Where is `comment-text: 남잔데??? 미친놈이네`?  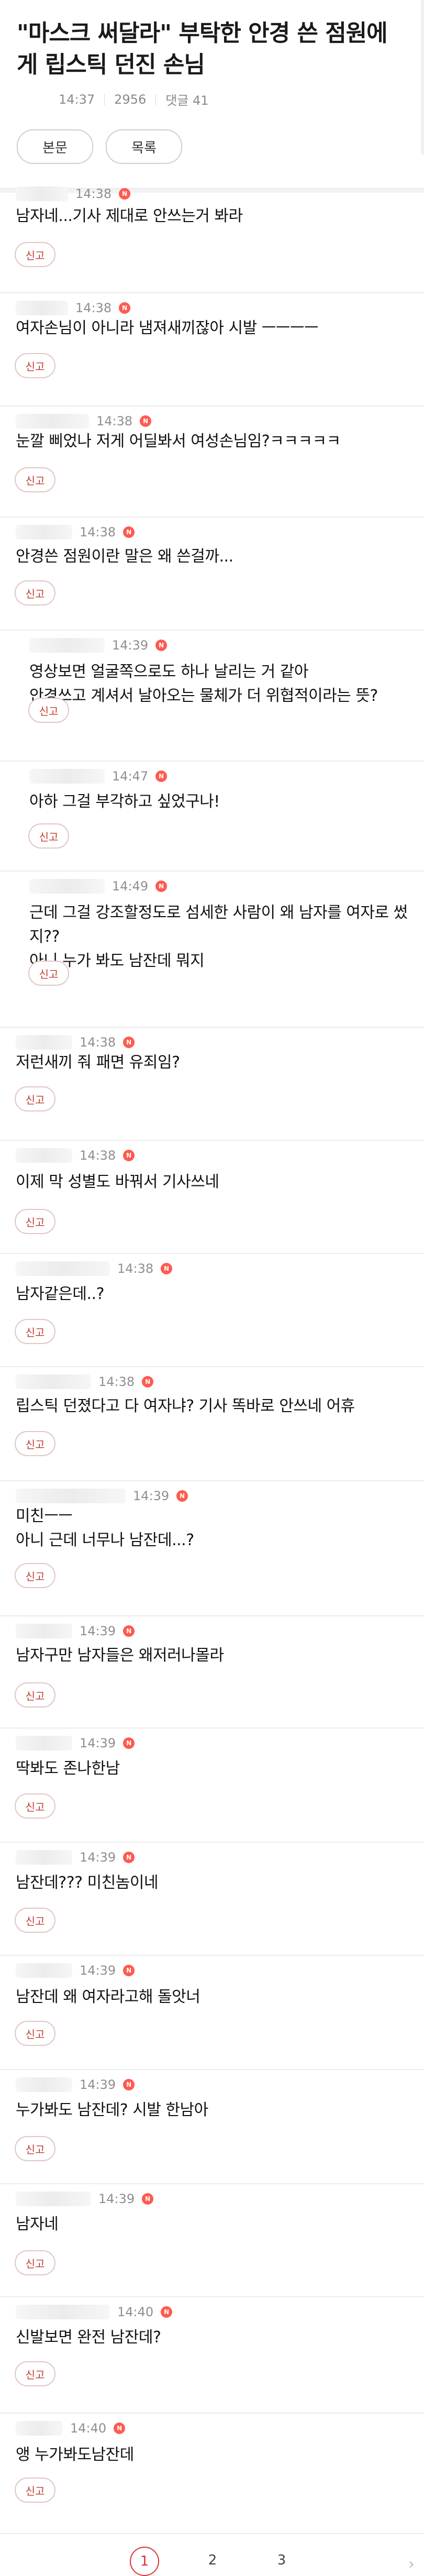 comment-text: 남잔데??? 미친놈이네 is located at coordinates (88, 1883).